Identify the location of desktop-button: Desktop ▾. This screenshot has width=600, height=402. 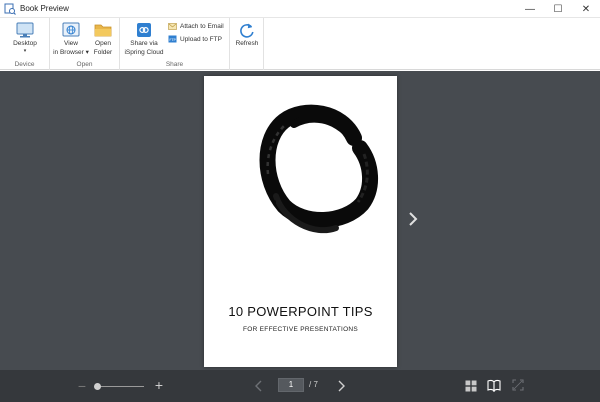
(25, 37).